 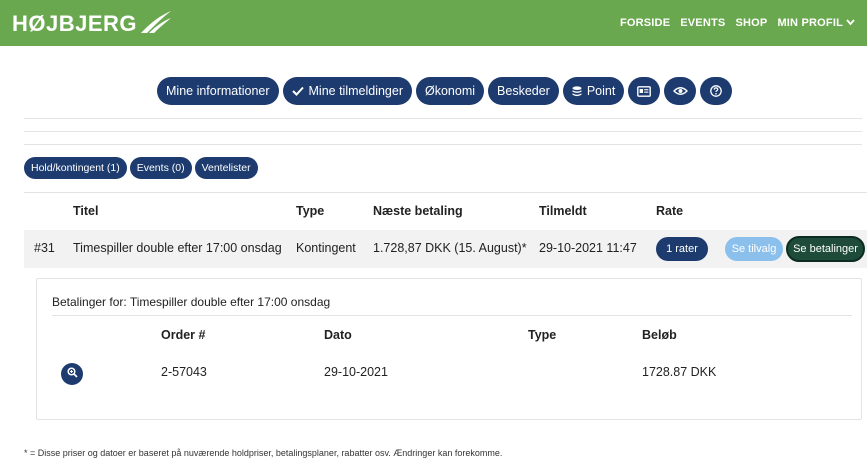 What do you see at coordinates (450, 248) in the screenshot?
I see `row-naeste-betaling: 1.728,87 DKK (15. August)*` at bounding box center [450, 248].